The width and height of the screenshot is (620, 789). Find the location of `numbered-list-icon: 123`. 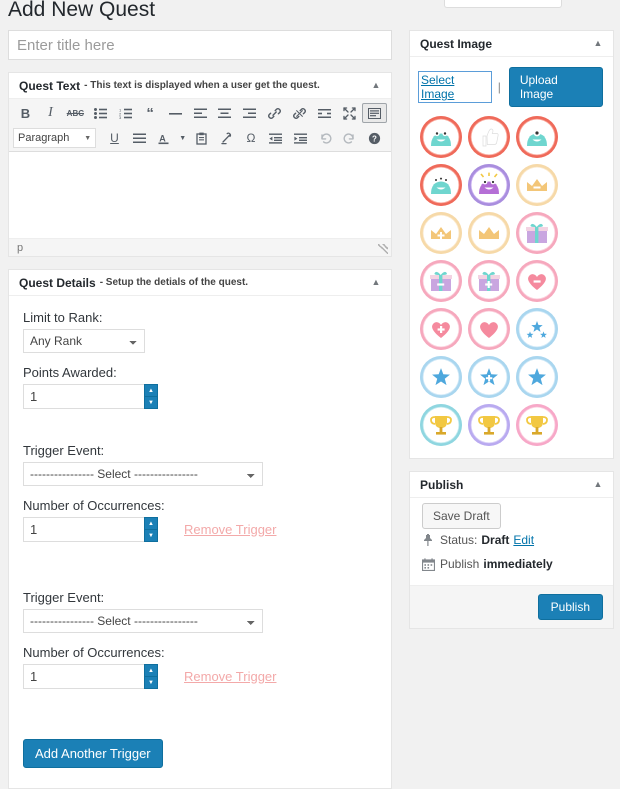

numbered-list-icon: 123 is located at coordinates (125, 113).